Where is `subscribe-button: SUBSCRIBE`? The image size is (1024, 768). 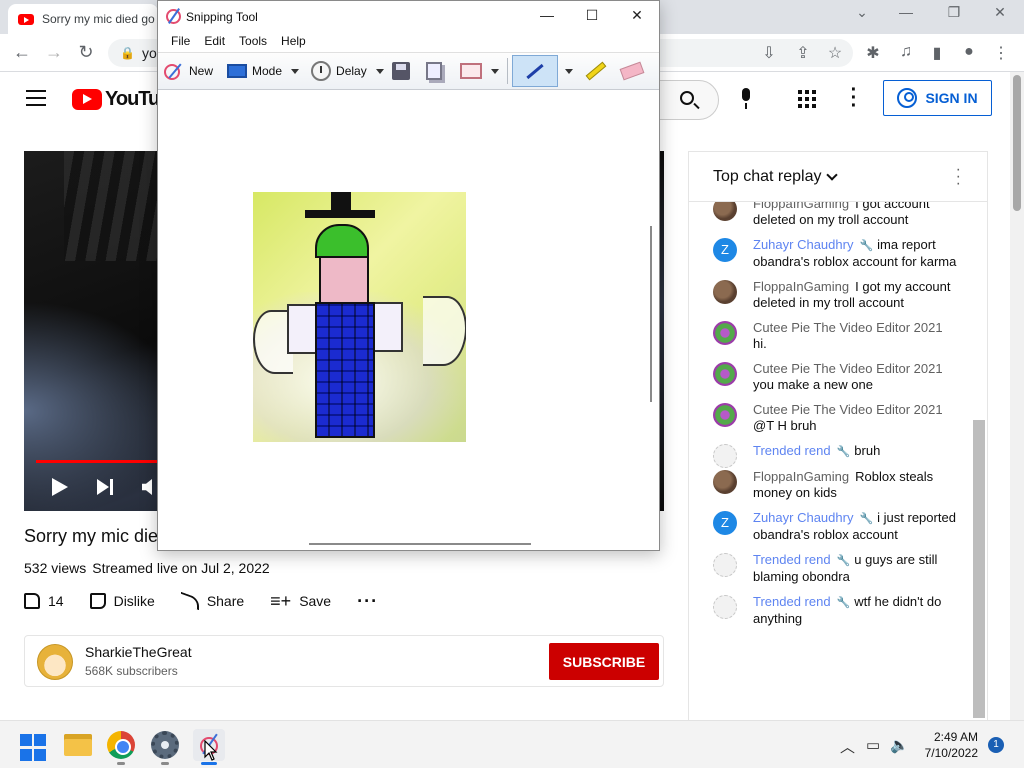
subscribe-button: SUBSCRIBE is located at coordinates (604, 661).